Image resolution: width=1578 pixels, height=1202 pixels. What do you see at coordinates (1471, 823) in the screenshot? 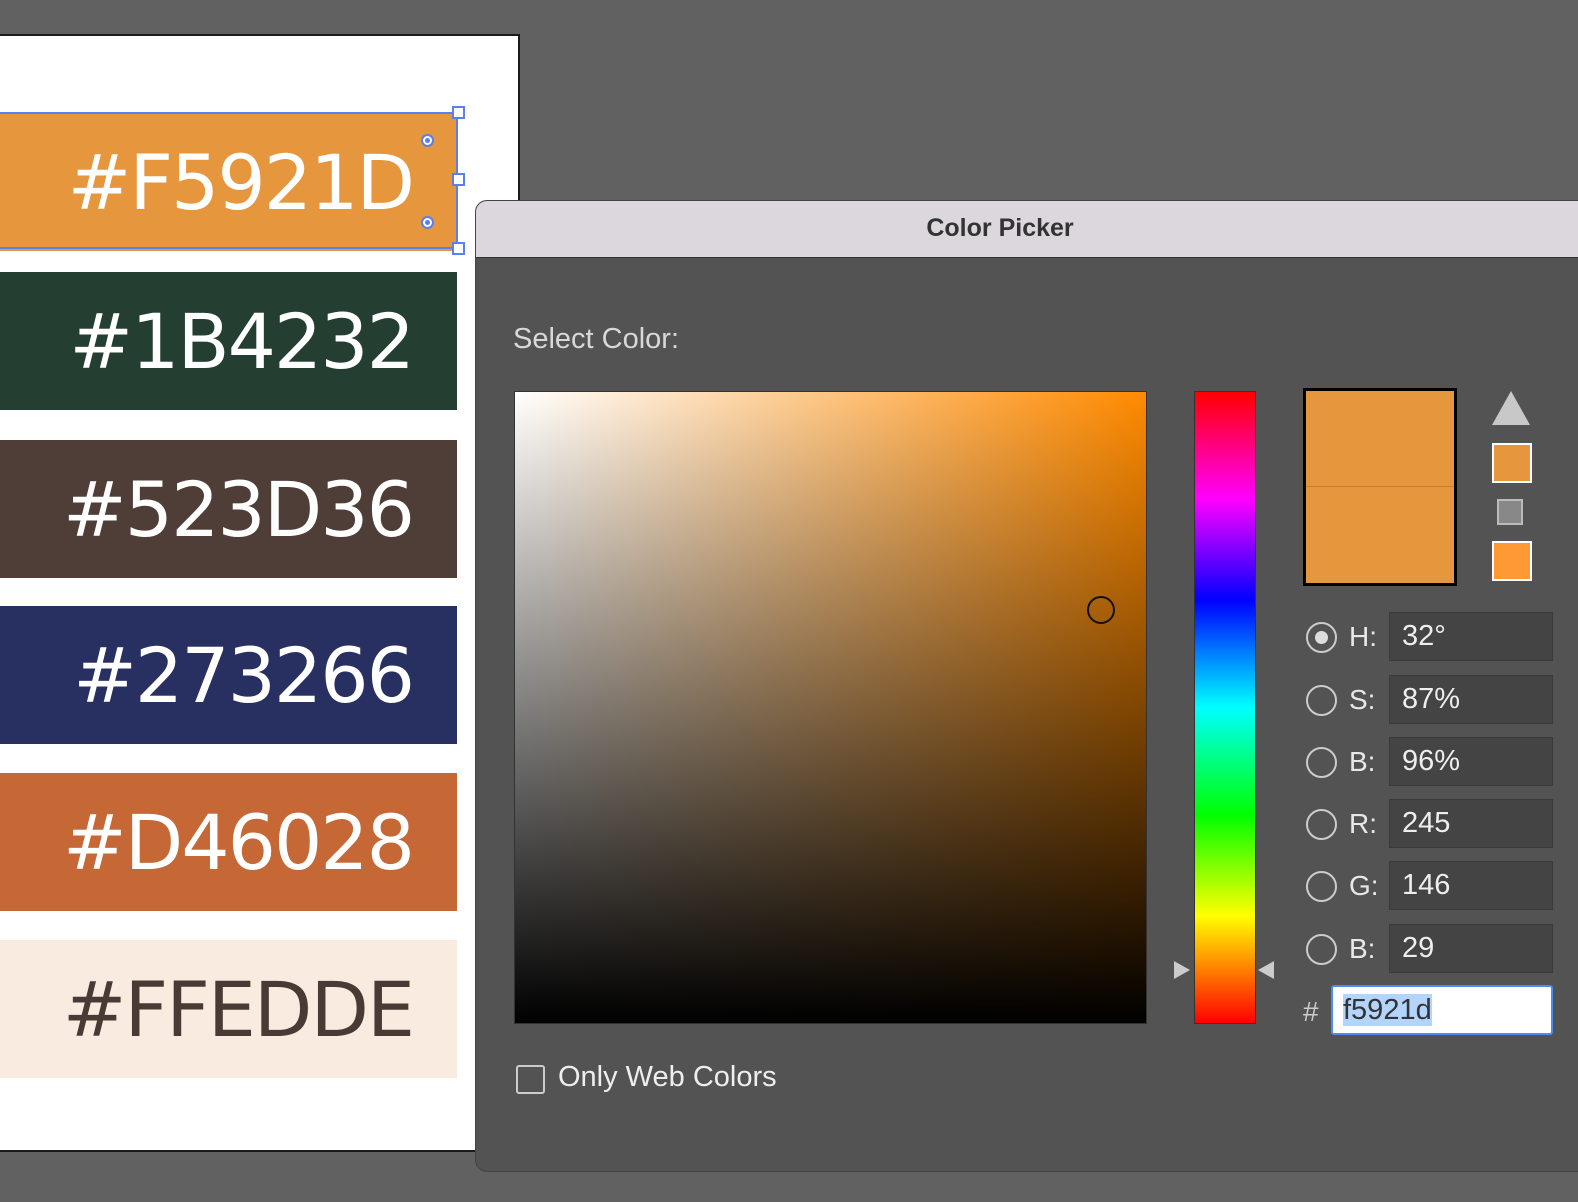
I see `field-input: 245` at bounding box center [1471, 823].